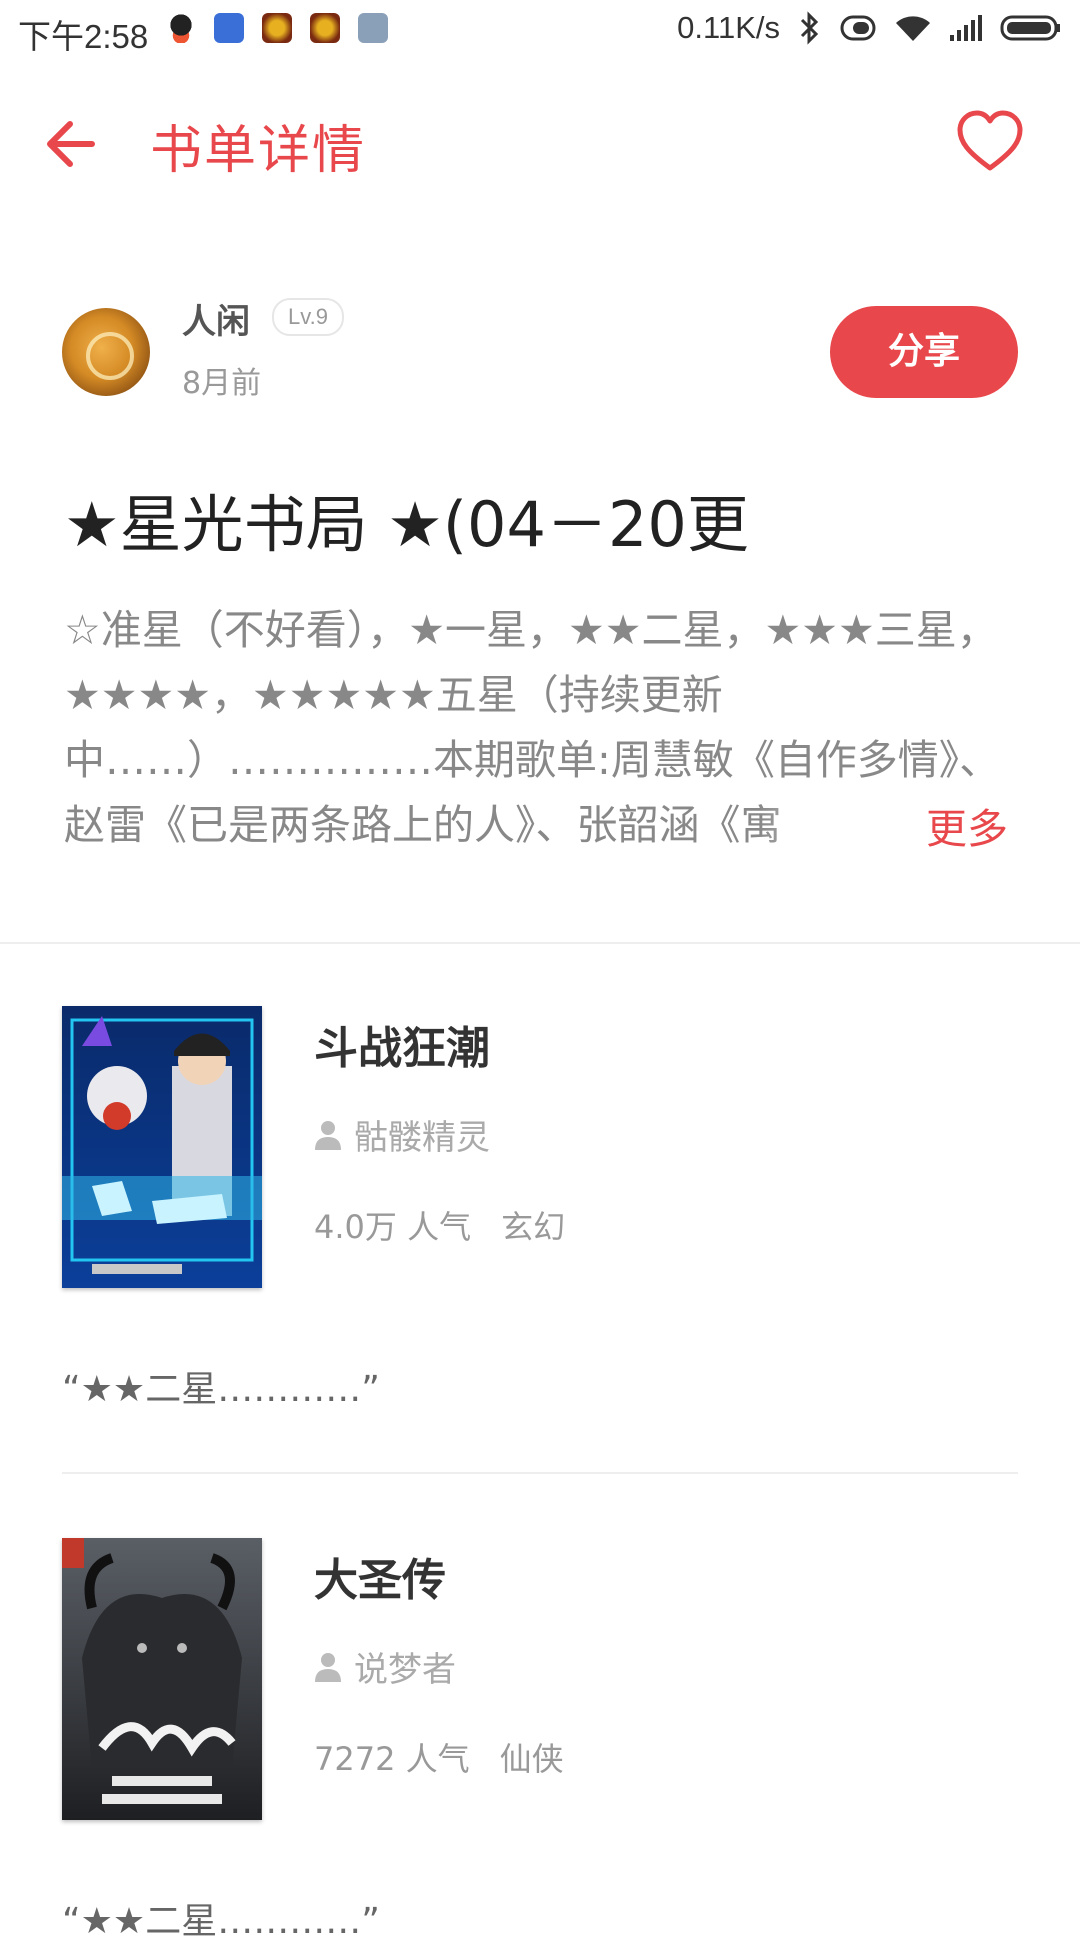  I want to click on vibrate-icon, so click(858, 28).